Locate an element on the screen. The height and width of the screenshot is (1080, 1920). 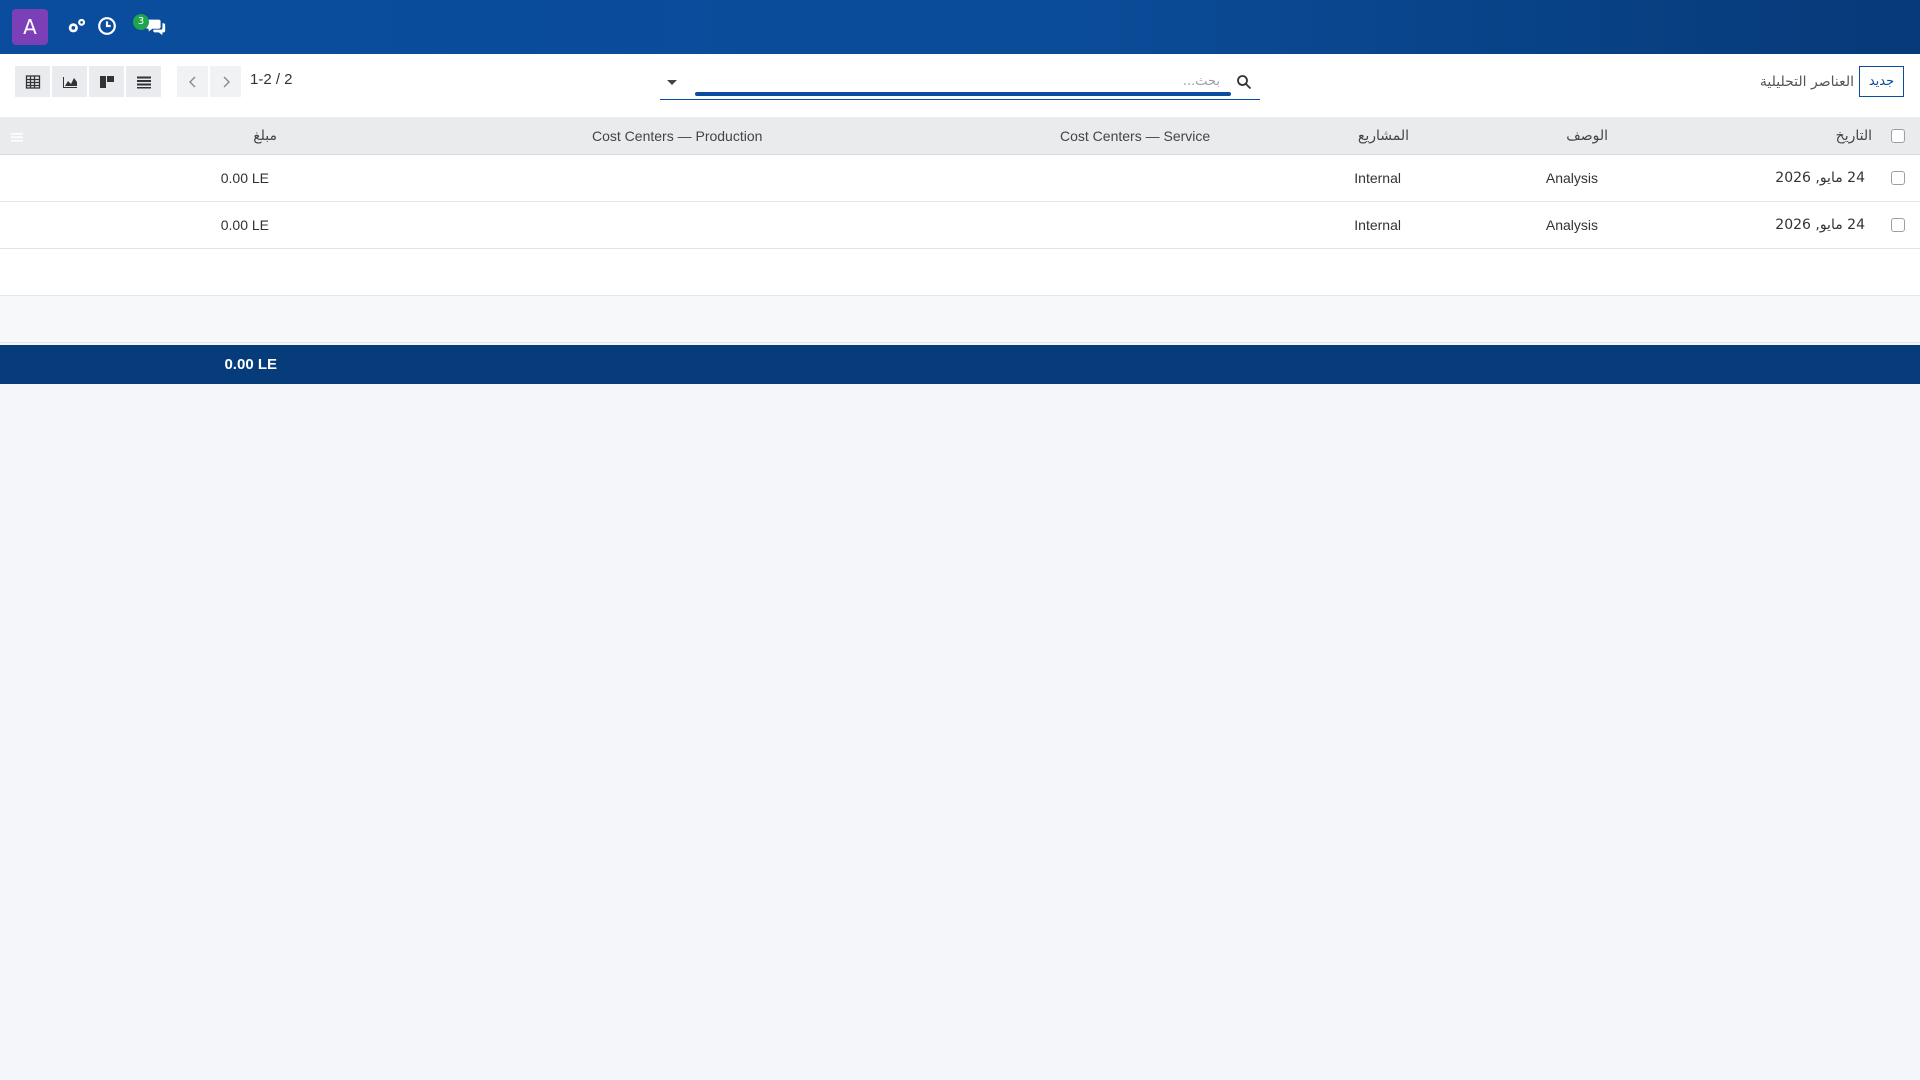
search-options-toggle is located at coordinates (672, 82).